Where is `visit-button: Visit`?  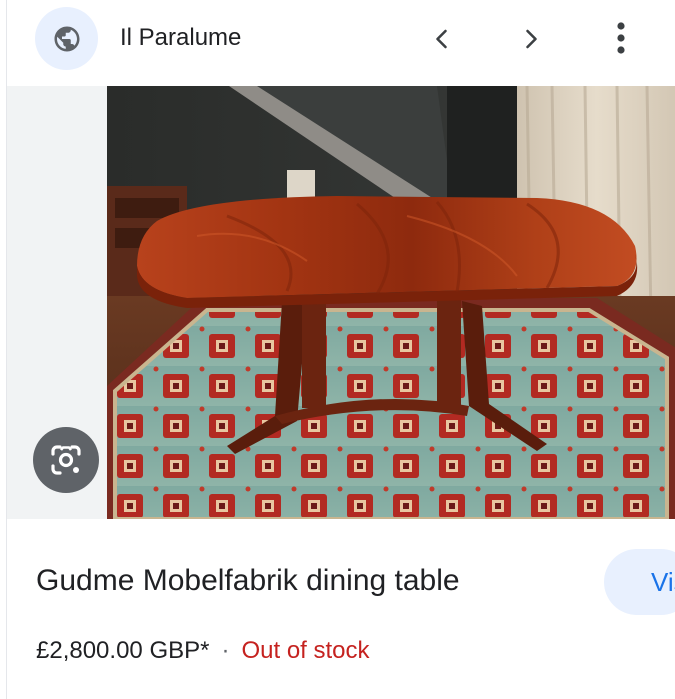 visit-button: Visit is located at coordinates (639, 582).